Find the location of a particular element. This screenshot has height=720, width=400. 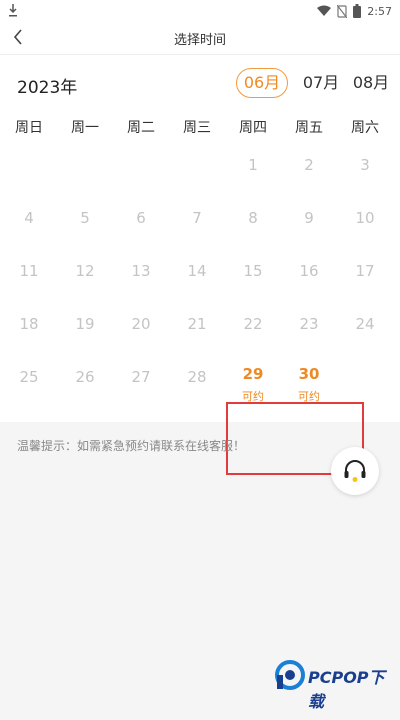

day-cell: 21 is located at coordinates (197, 324).